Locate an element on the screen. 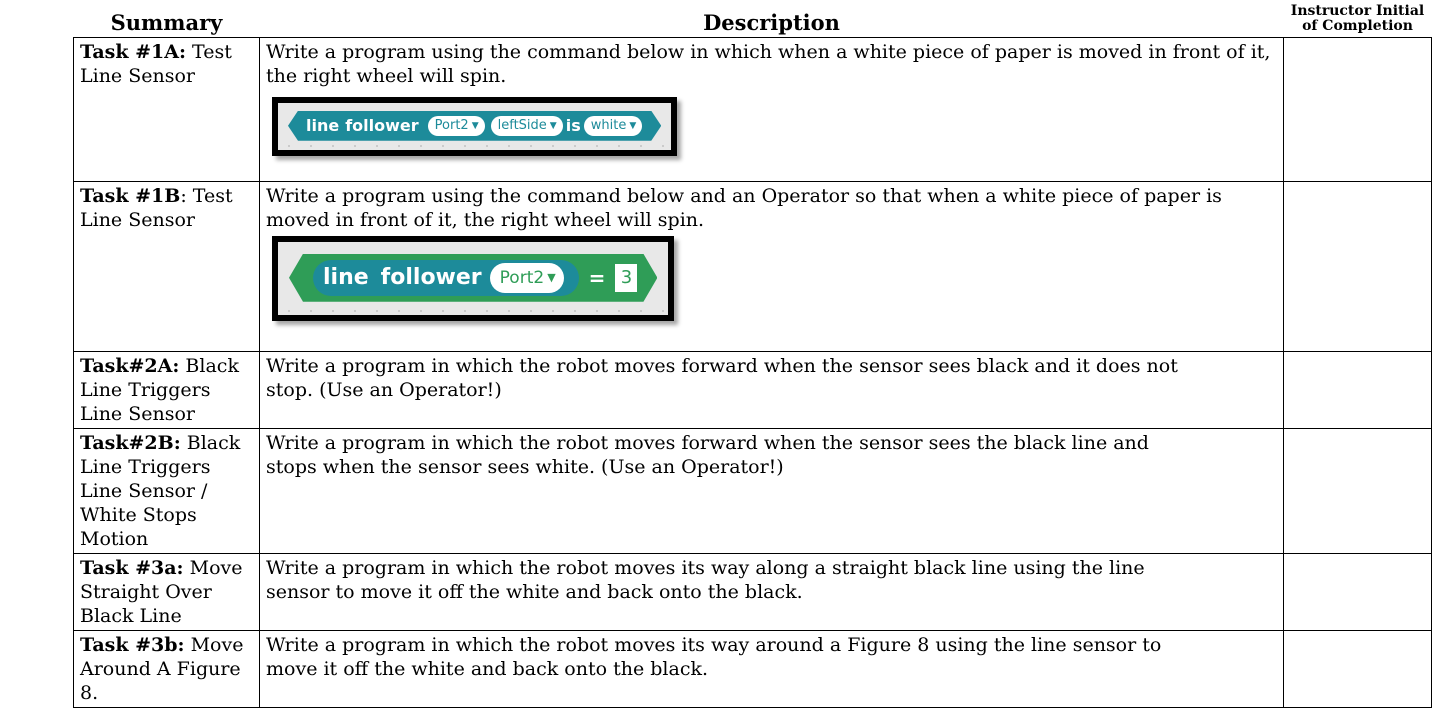  summary-cell: Task #3a: Move Straight Over Black Line is located at coordinates (166, 591).